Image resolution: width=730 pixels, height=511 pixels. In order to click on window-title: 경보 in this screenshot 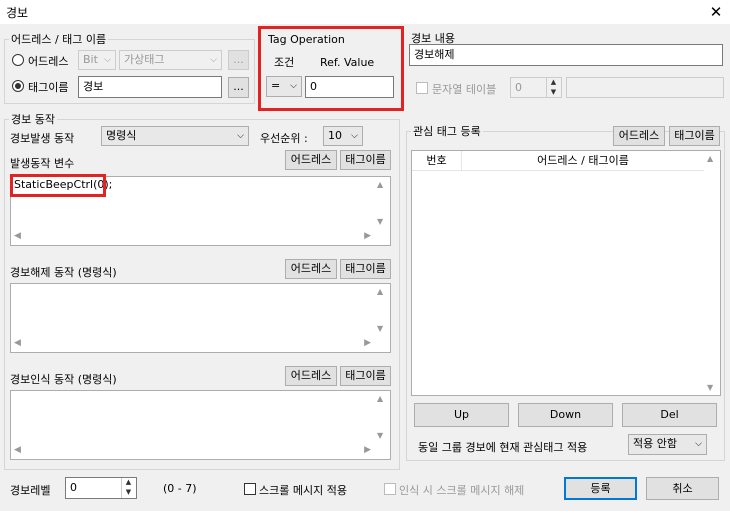, I will do `click(17, 13)`.